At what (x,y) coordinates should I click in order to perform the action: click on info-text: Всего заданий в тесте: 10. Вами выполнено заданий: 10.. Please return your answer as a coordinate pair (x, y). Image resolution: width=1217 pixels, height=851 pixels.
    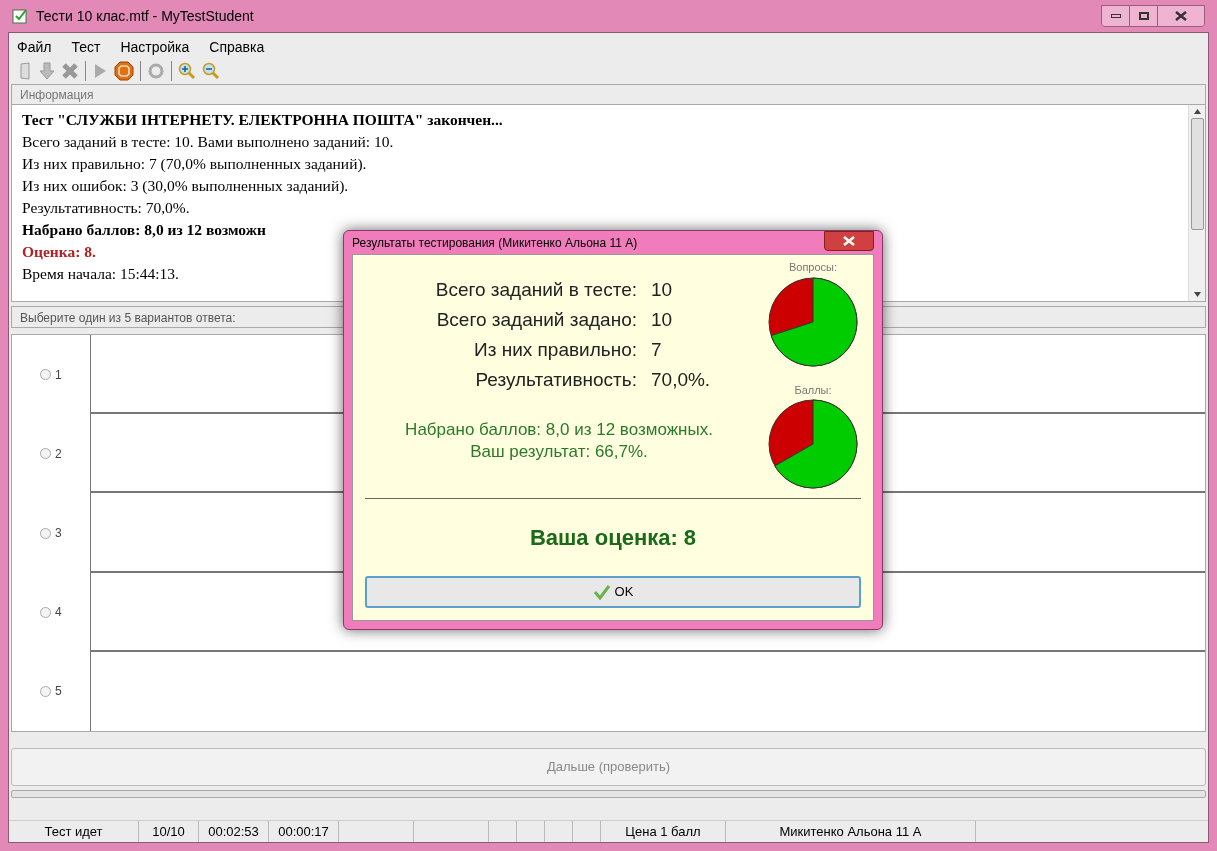
    Looking at the image, I should click on (208, 142).